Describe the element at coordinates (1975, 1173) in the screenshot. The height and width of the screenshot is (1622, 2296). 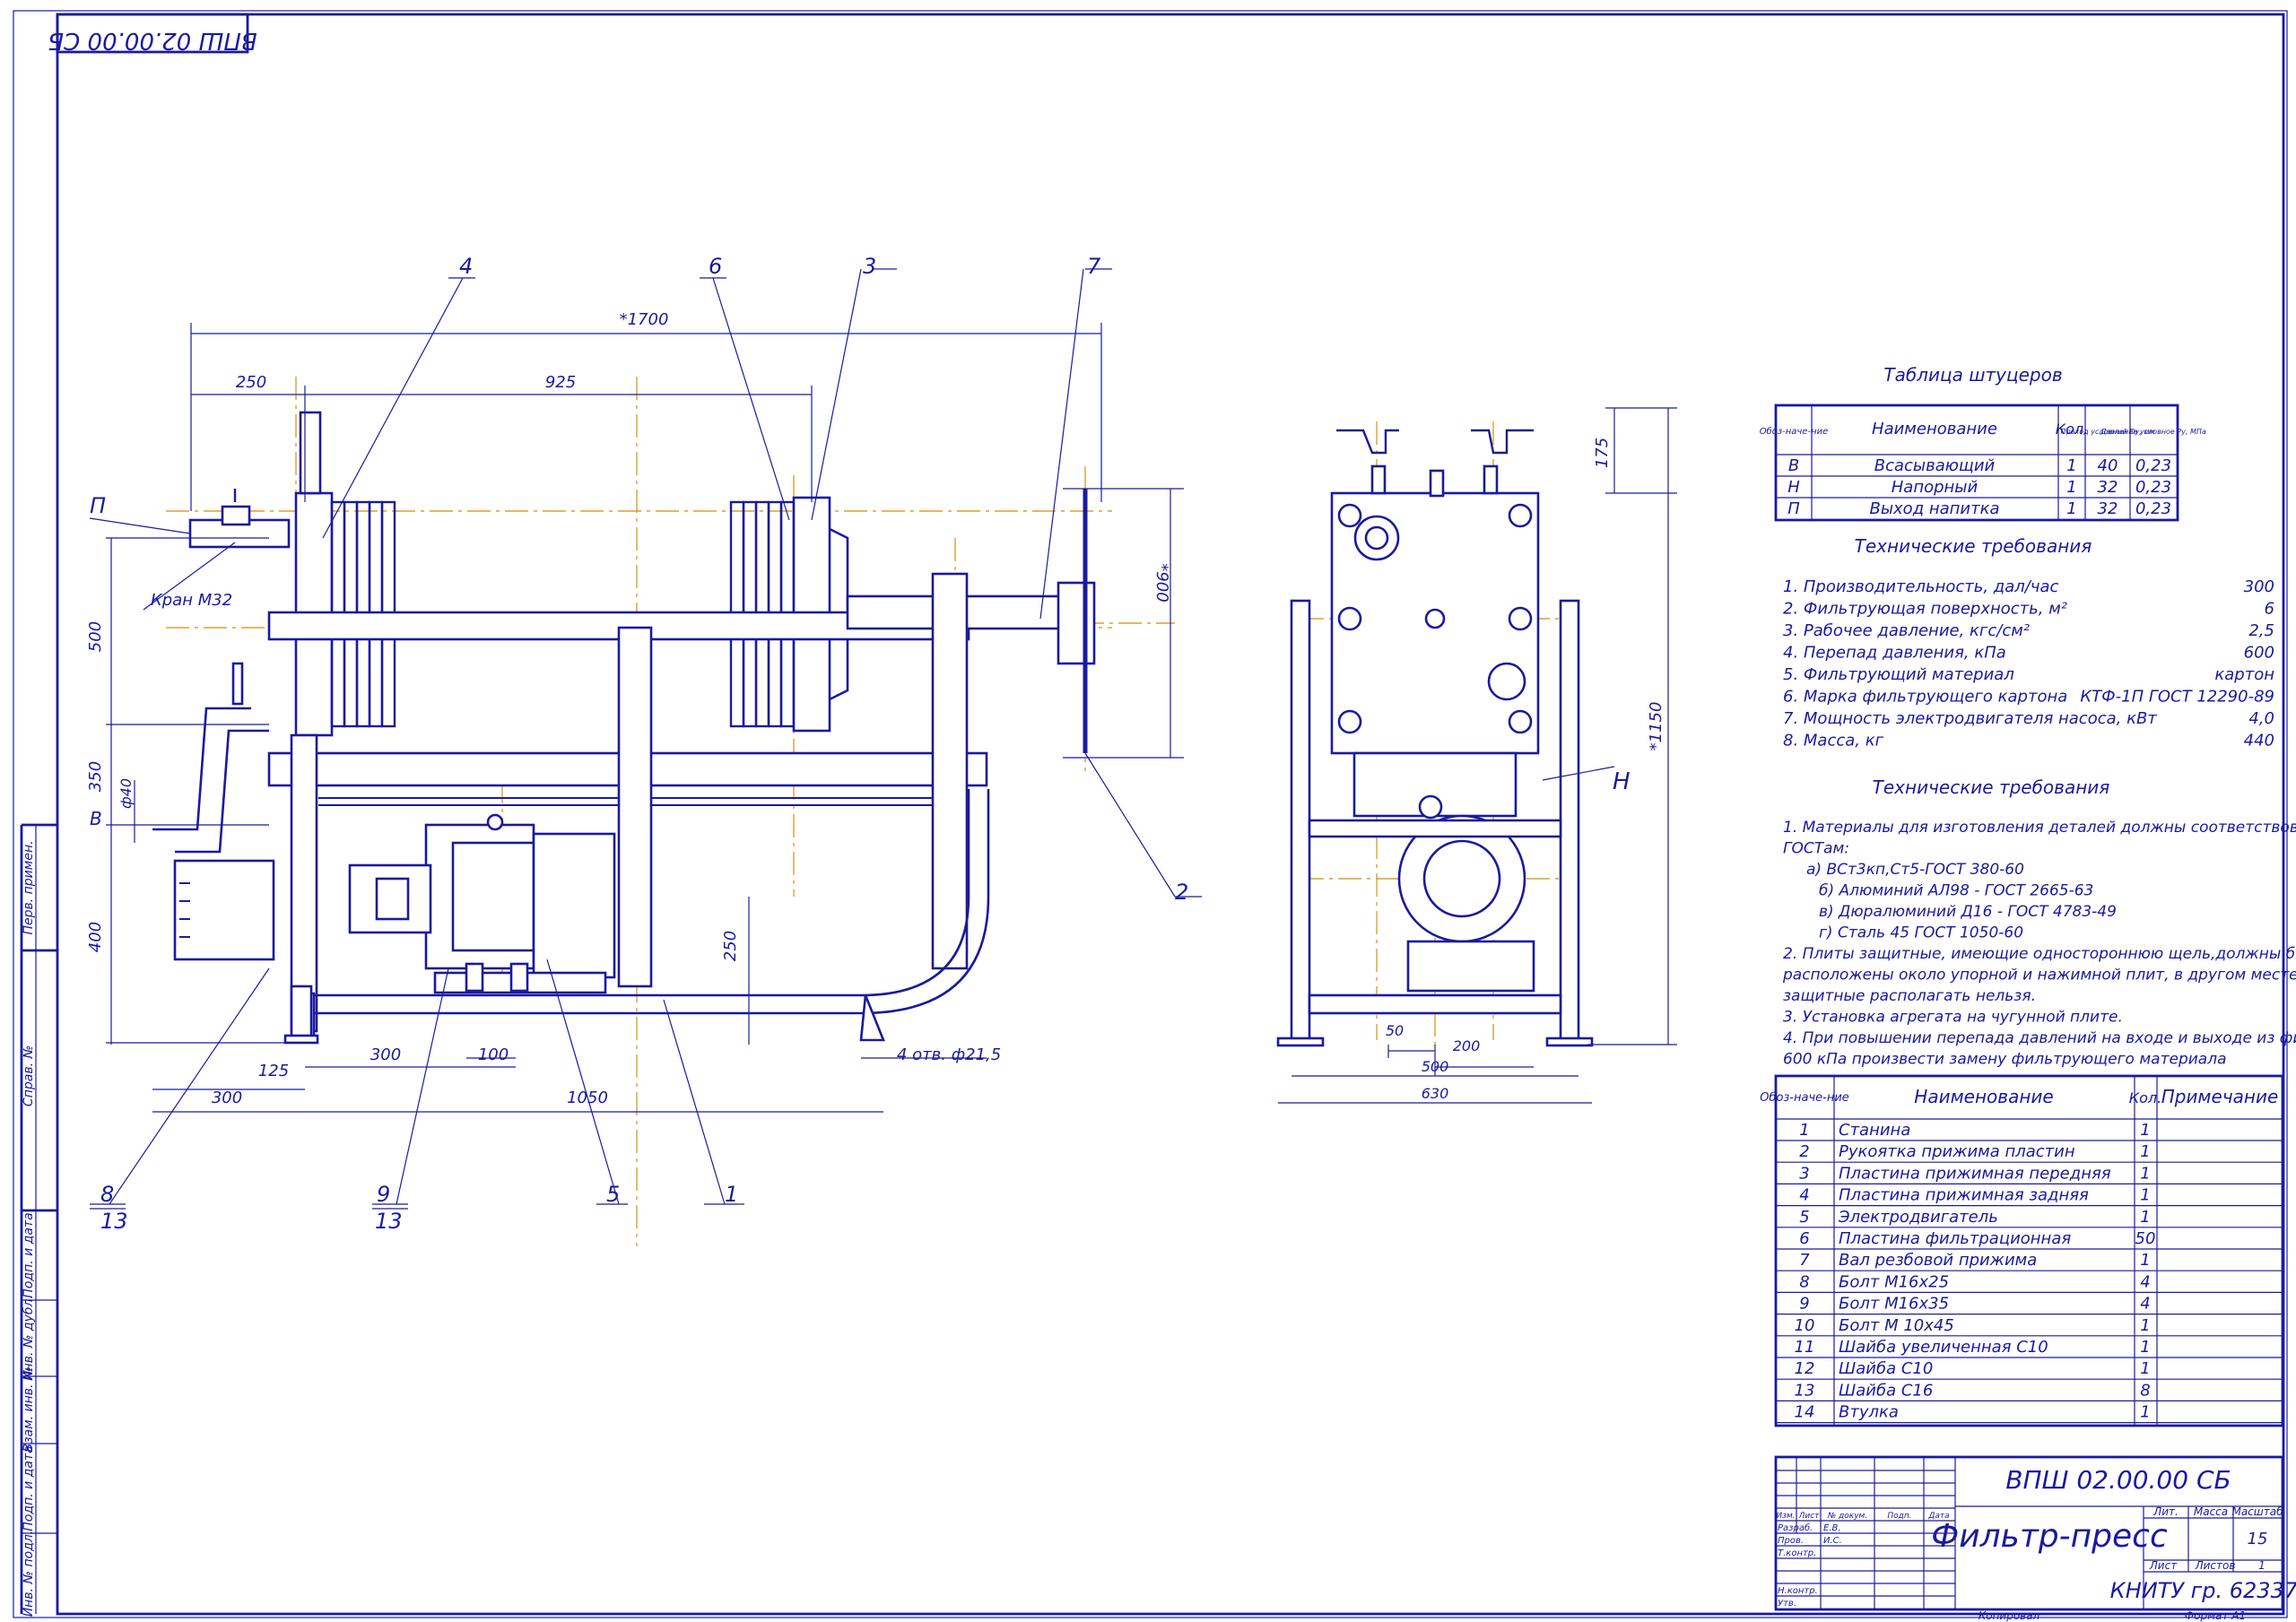
I see `parts-cell-name: Пластина прижимная передняя` at that location.